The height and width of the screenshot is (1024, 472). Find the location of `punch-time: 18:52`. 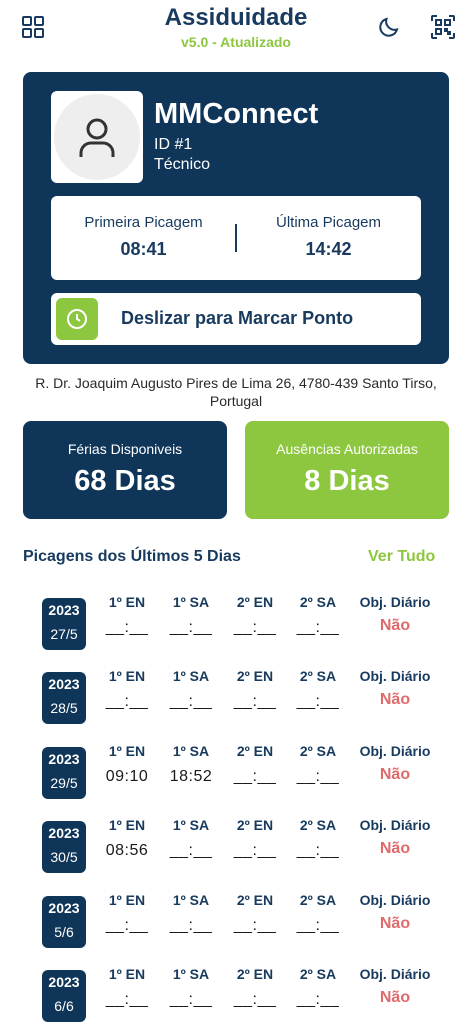

punch-time: 18:52 is located at coordinates (191, 776).